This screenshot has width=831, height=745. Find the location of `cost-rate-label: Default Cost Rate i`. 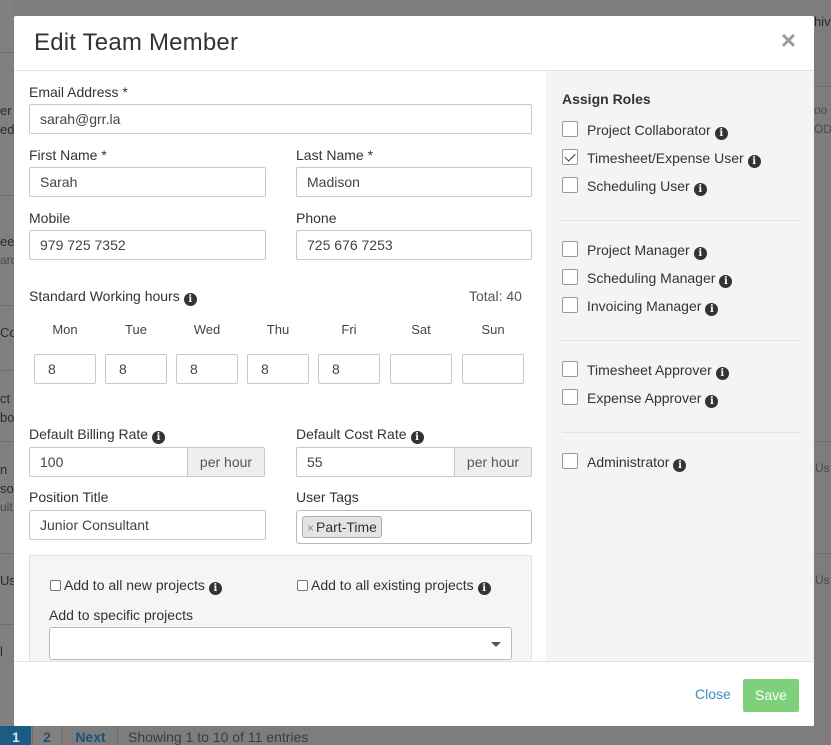

cost-rate-label: Default Cost Rate i is located at coordinates (360, 435).